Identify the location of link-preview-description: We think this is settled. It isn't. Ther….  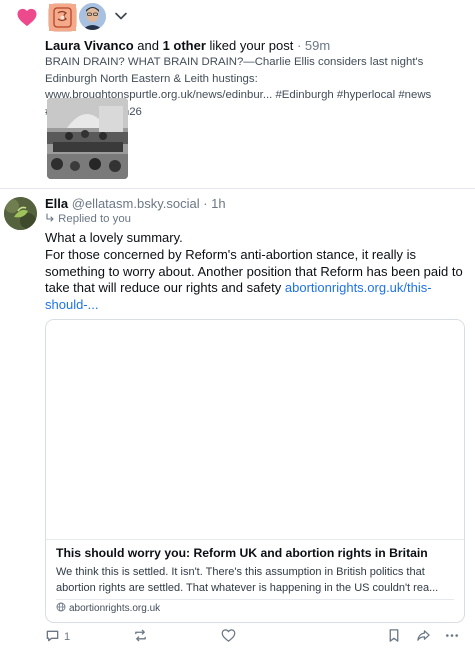
(247, 580).